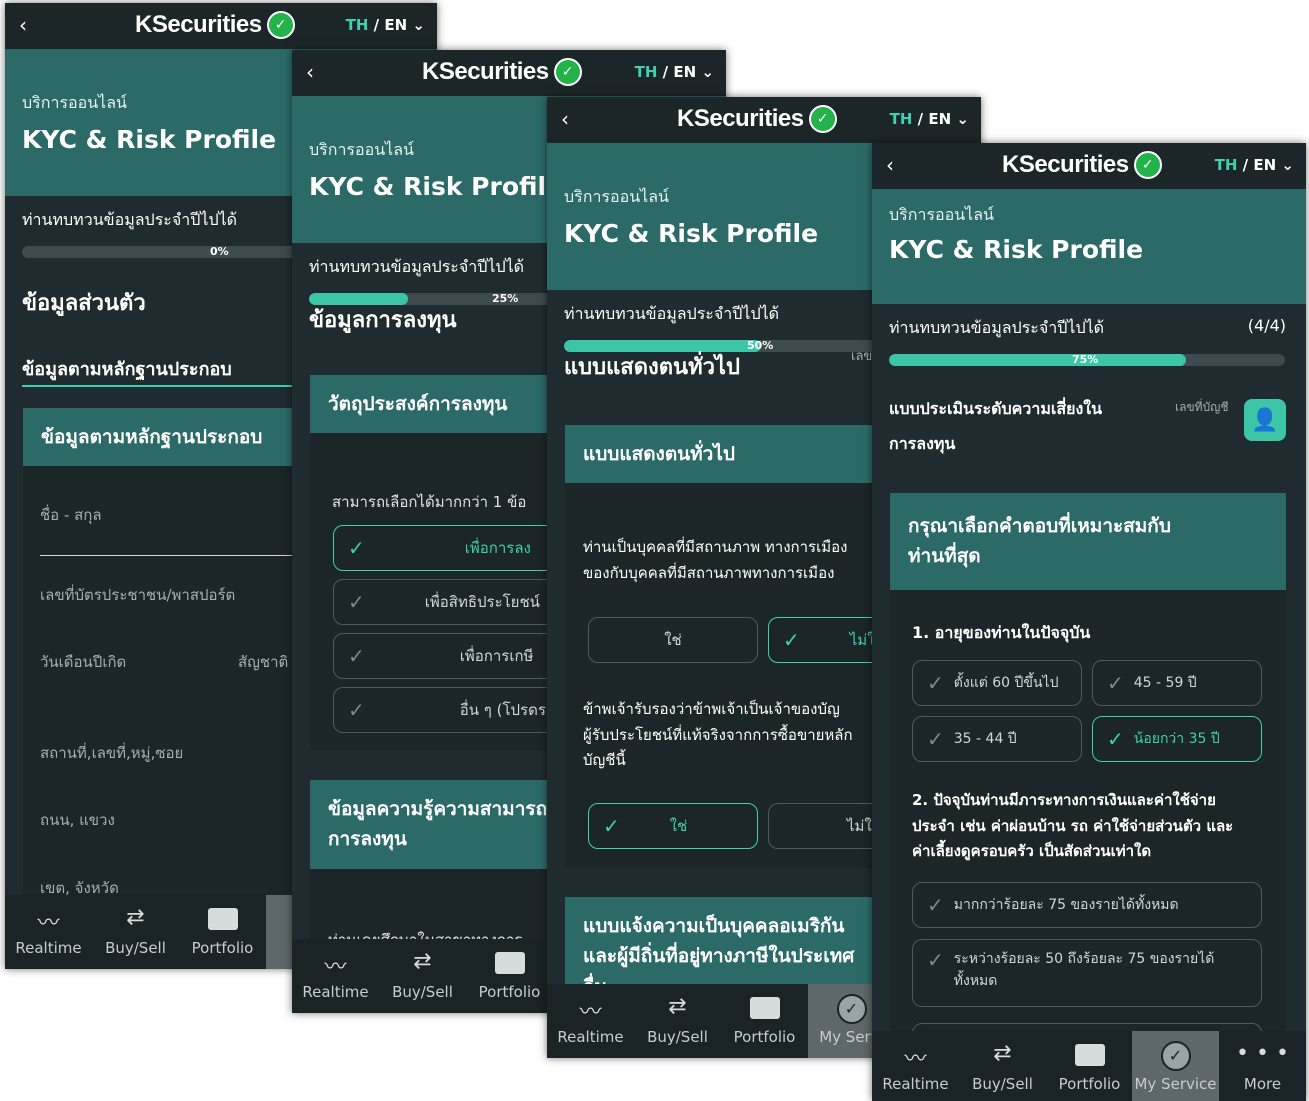  What do you see at coordinates (862, 356) in the screenshot?
I see `account-label: เลข` at bounding box center [862, 356].